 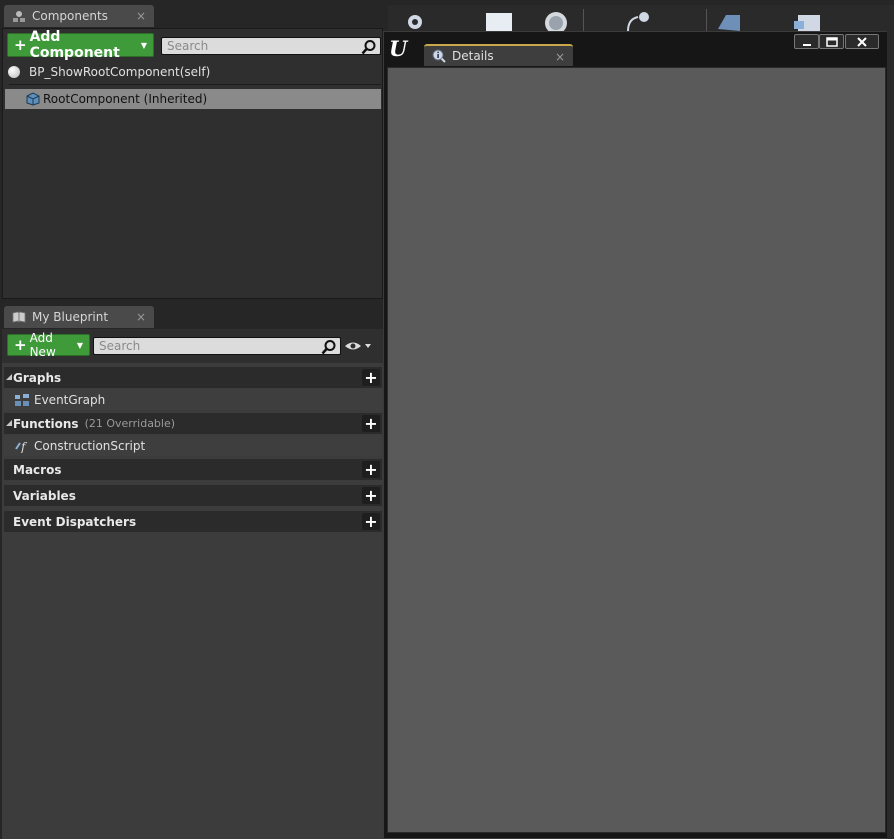 What do you see at coordinates (22, 399) in the screenshot?
I see `graph-icon` at bounding box center [22, 399].